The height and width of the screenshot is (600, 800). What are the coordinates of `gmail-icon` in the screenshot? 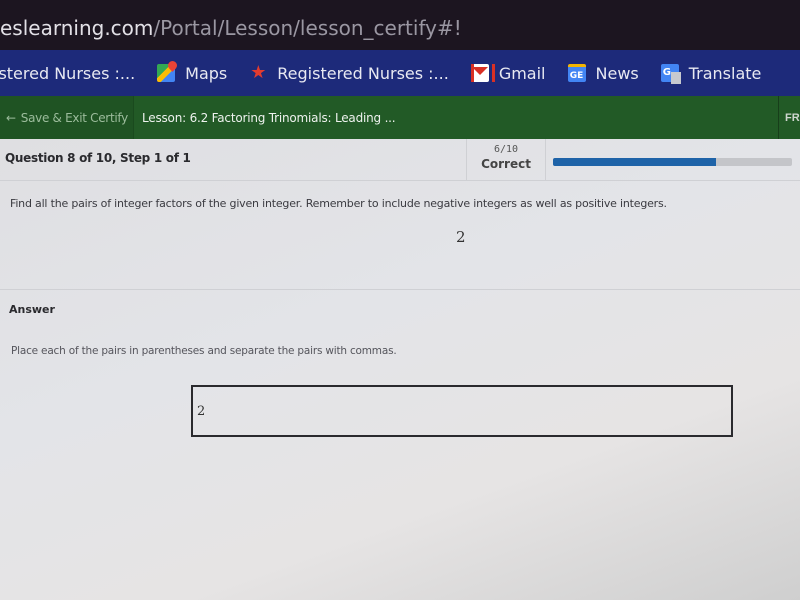 It's located at (482, 73).